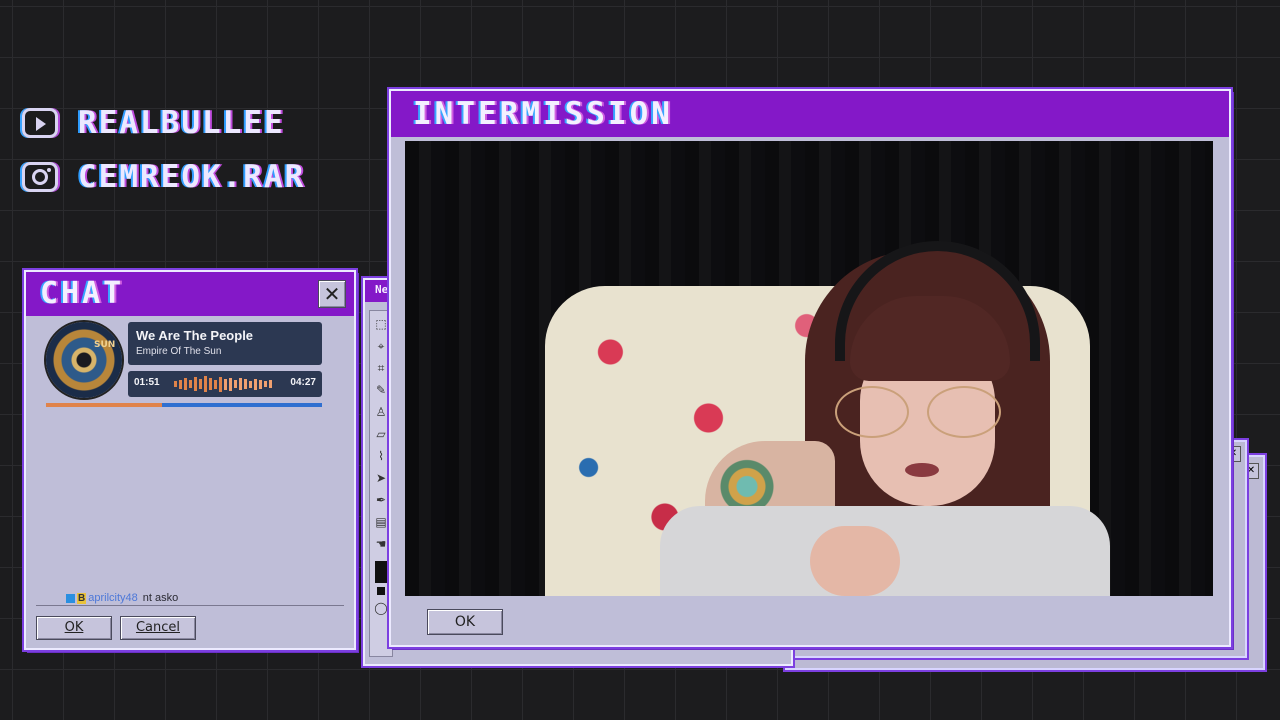 The image size is (1280, 720). I want to click on pen-tool-icon: ✒, so click(381, 500).